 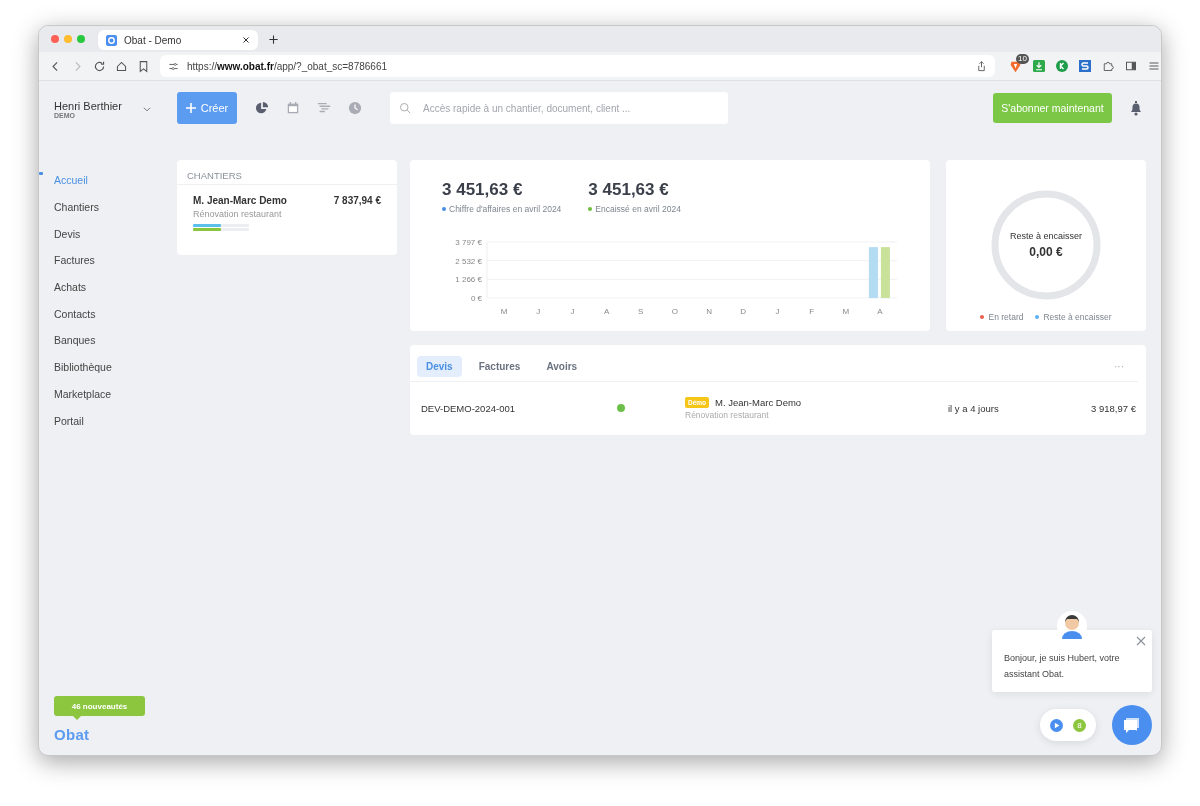 What do you see at coordinates (1045, 236) in the screenshot?
I see `donut-label: Reste à encaisser` at bounding box center [1045, 236].